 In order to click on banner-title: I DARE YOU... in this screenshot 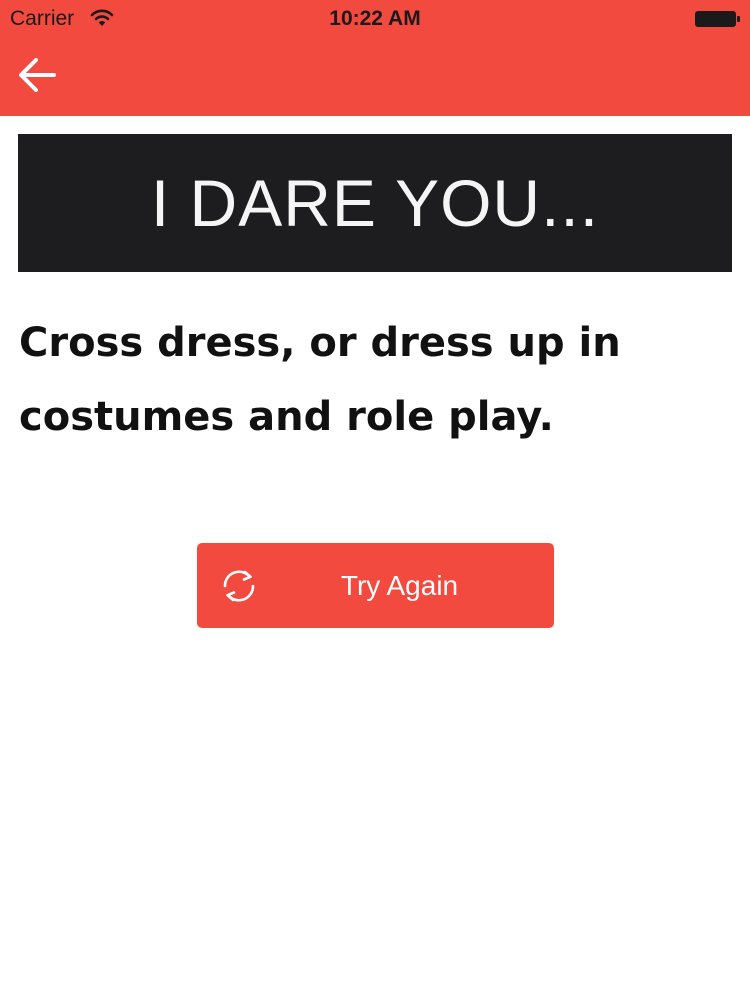, I will do `click(375, 203)`.